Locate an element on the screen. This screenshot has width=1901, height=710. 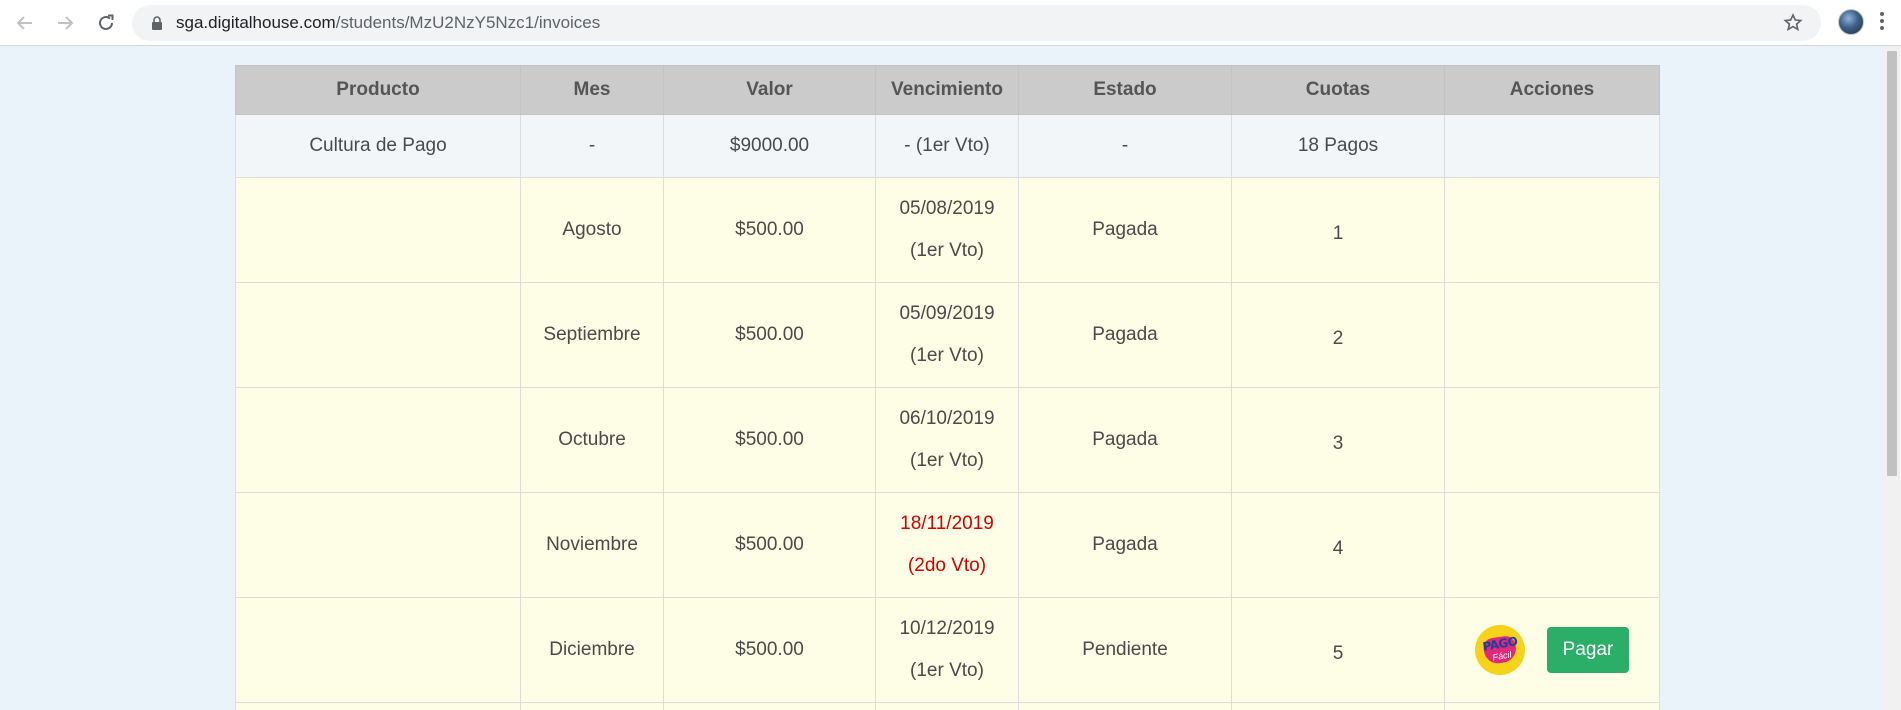
row-actions: PAGO Fácil Pagar is located at coordinates (1552, 650).